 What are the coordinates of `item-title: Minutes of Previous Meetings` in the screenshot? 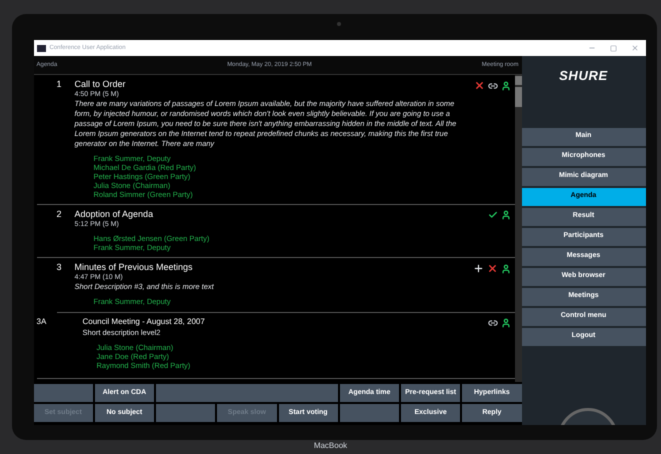 It's located at (134, 267).